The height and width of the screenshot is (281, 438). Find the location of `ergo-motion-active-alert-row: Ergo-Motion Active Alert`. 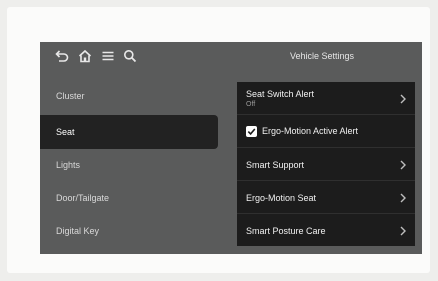

ergo-motion-active-alert-row: Ergo-Motion Active Alert is located at coordinates (326, 131).